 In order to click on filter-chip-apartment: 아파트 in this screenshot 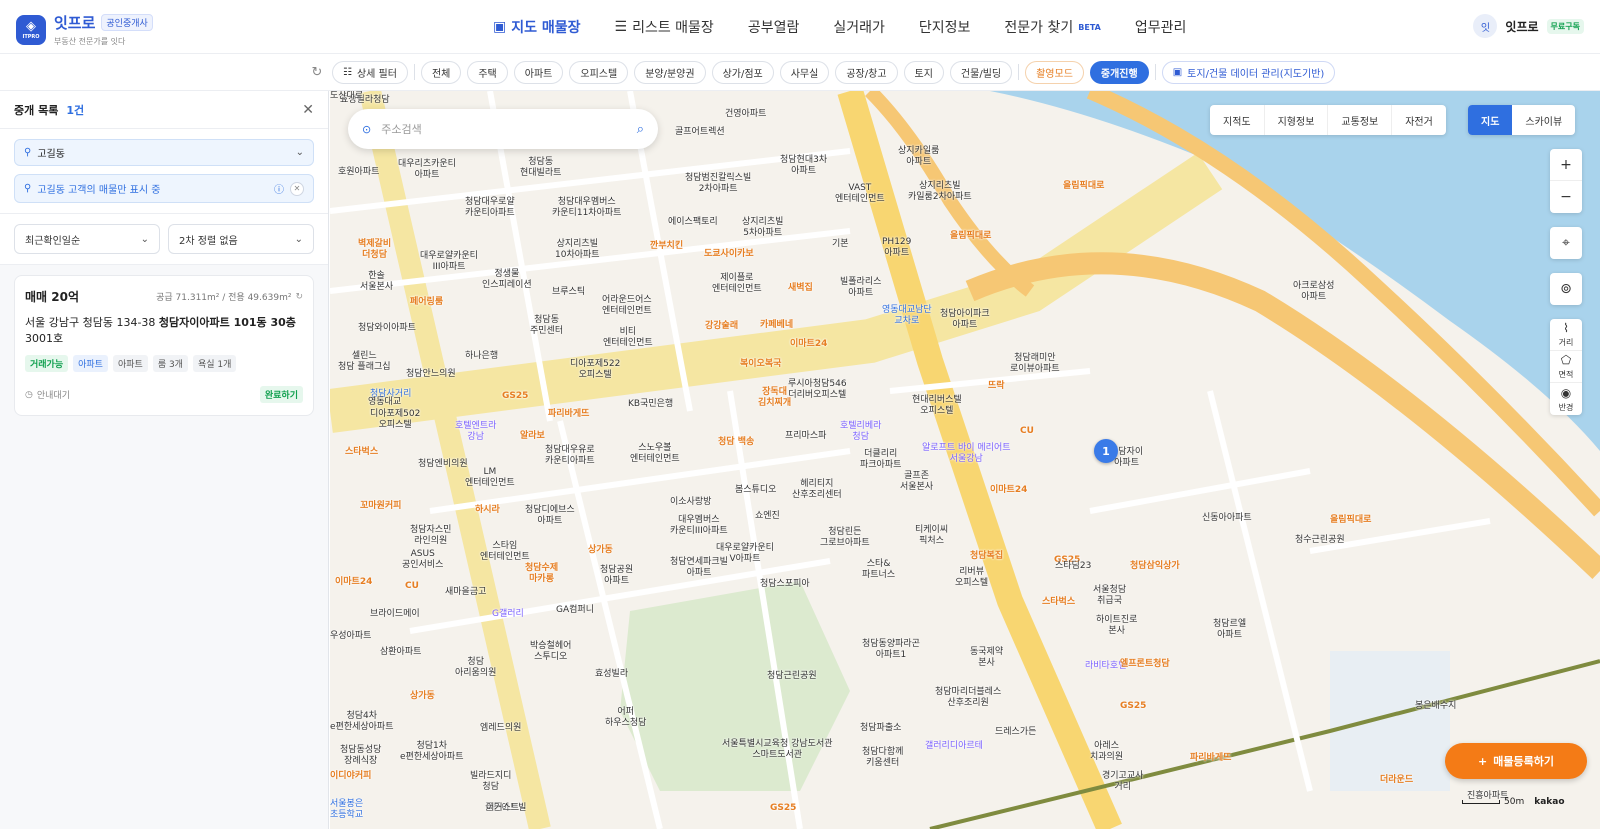, I will do `click(538, 72)`.